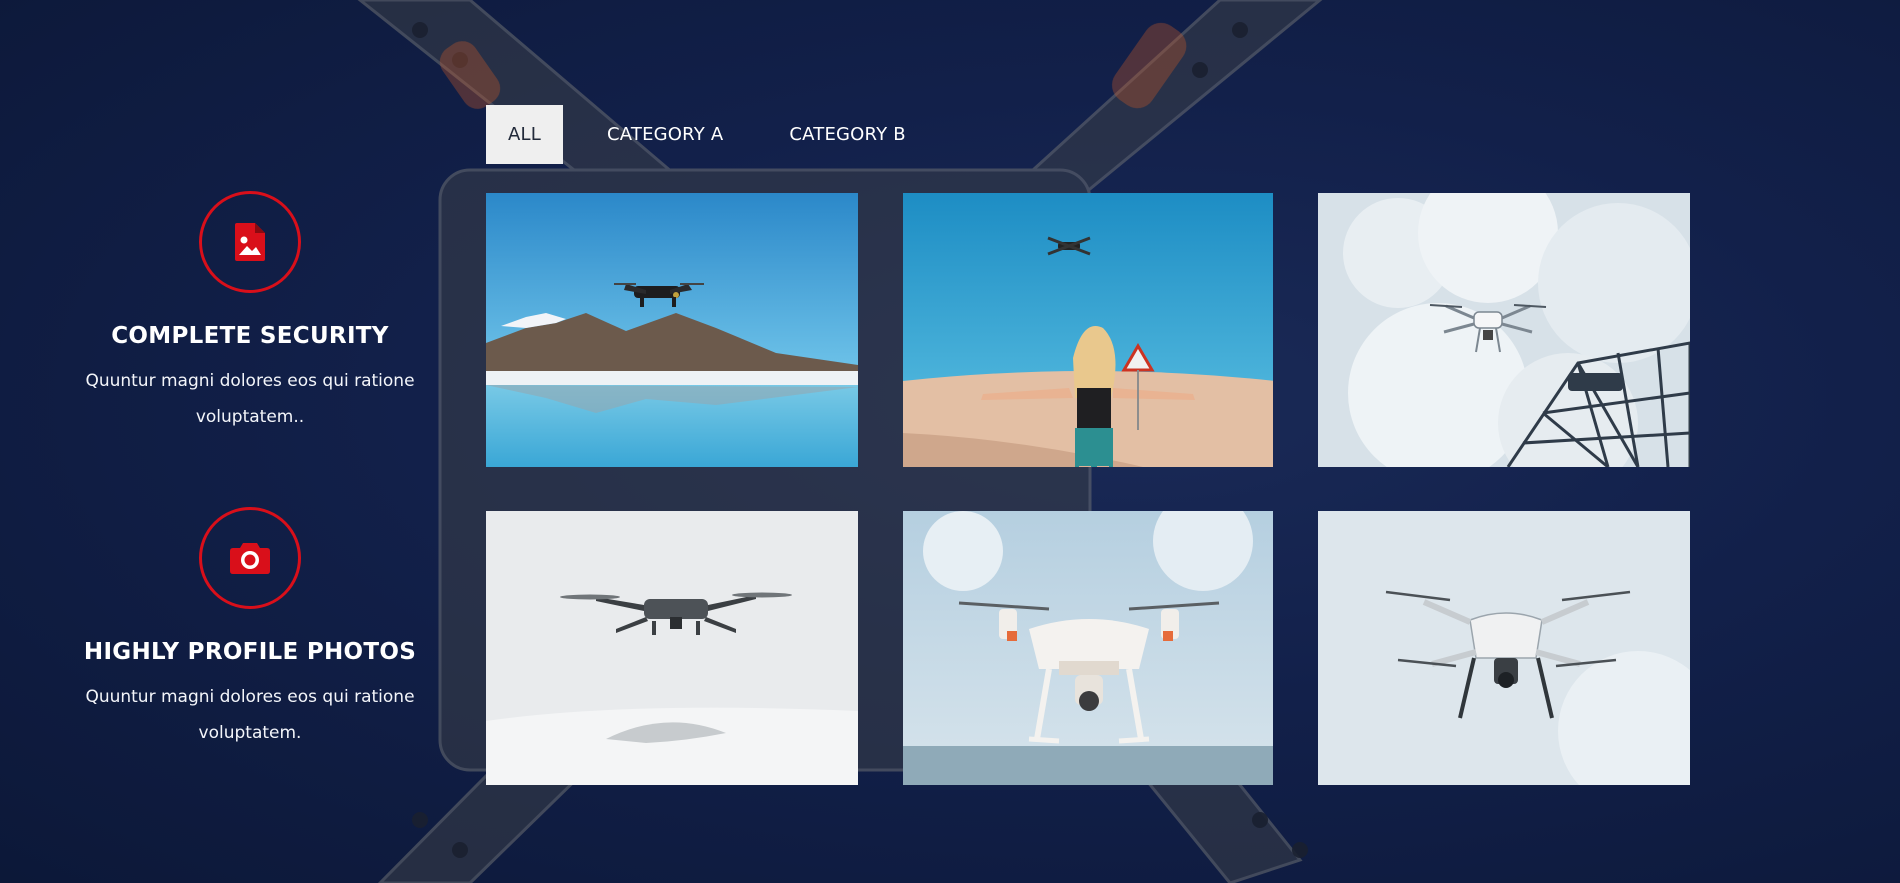 This screenshot has height=883, width=1900. Describe the element at coordinates (250, 652) in the screenshot. I see `feature-title: HIGHLY PROFILE PHOTOS` at that location.